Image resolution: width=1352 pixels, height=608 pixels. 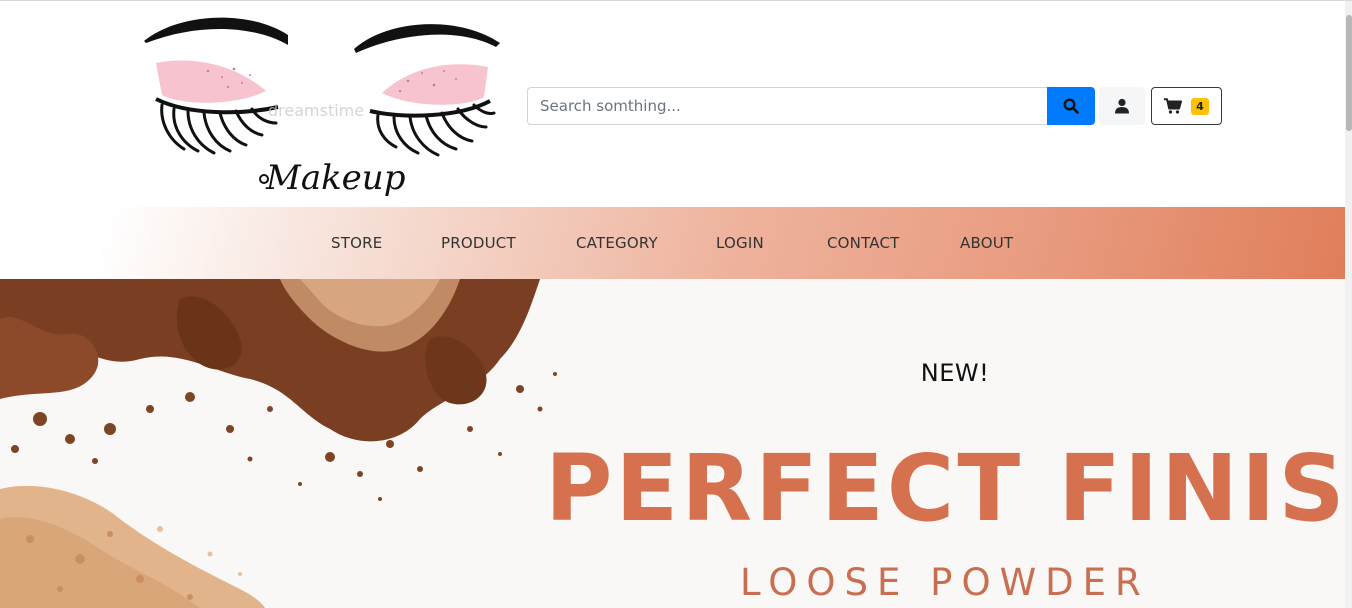 I want to click on cart-button: 4, so click(x=1186, y=106).